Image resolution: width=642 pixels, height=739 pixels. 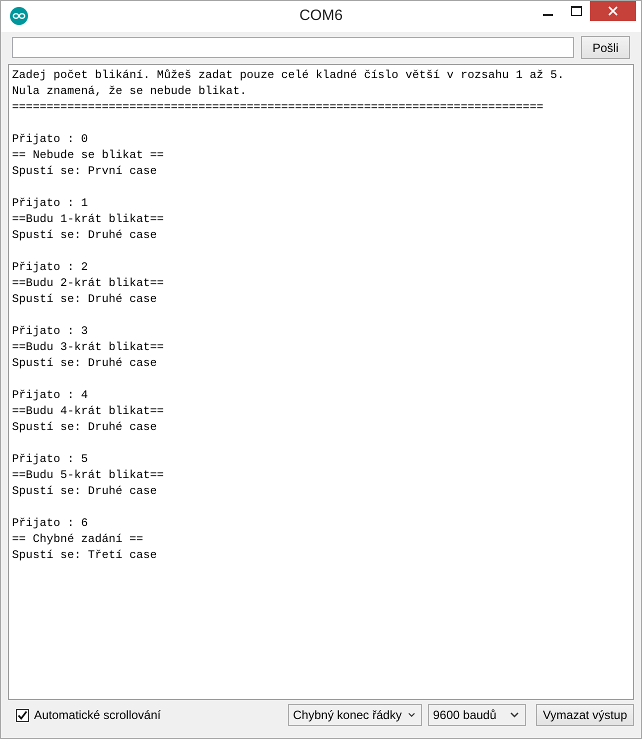 What do you see at coordinates (22, 715) in the screenshot?
I see `checkbox` at bounding box center [22, 715].